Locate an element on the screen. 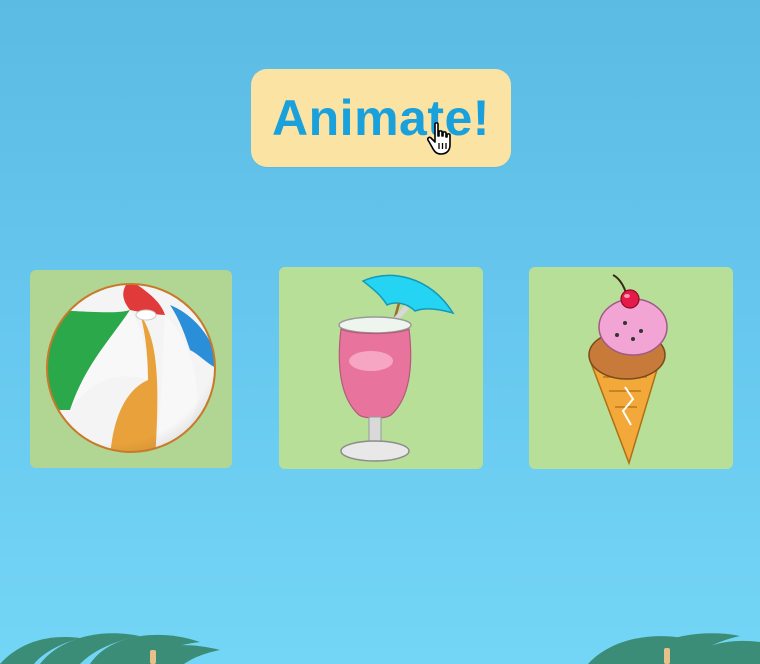  ice-cream-card is located at coordinates (631, 368).